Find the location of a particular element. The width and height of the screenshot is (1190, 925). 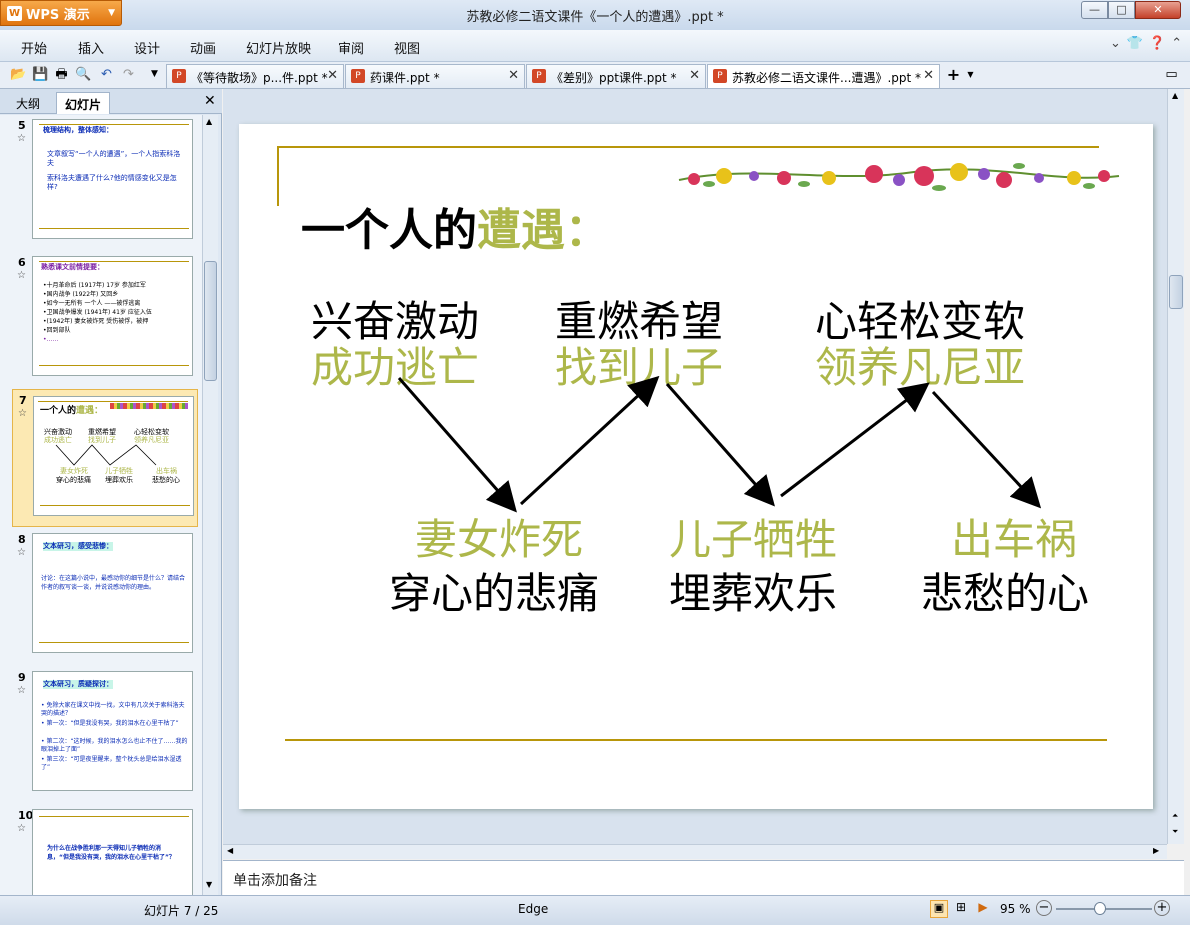

event-emotion-4: 穿心的悲痛 is located at coordinates (494, 590).